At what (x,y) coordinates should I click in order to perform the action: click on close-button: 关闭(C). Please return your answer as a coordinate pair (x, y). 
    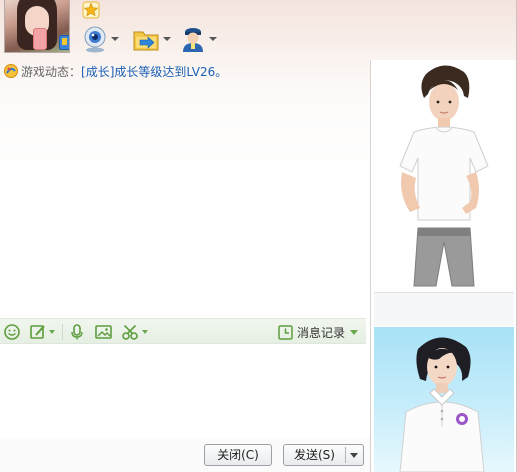
    Looking at the image, I should click on (238, 455).